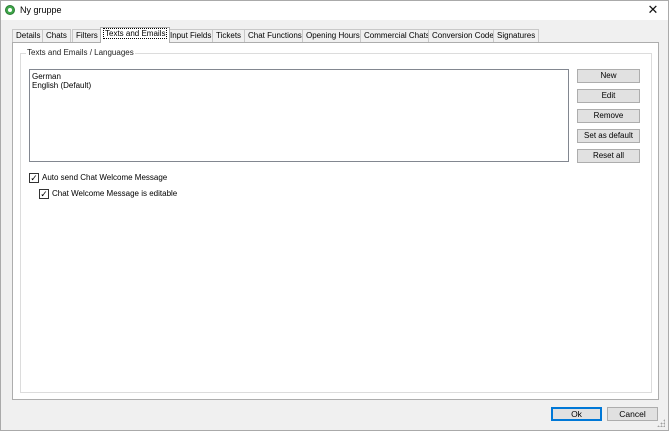 The image size is (669, 431). I want to click on group-label: Texts and Emails / Languages, so click(80, 52).